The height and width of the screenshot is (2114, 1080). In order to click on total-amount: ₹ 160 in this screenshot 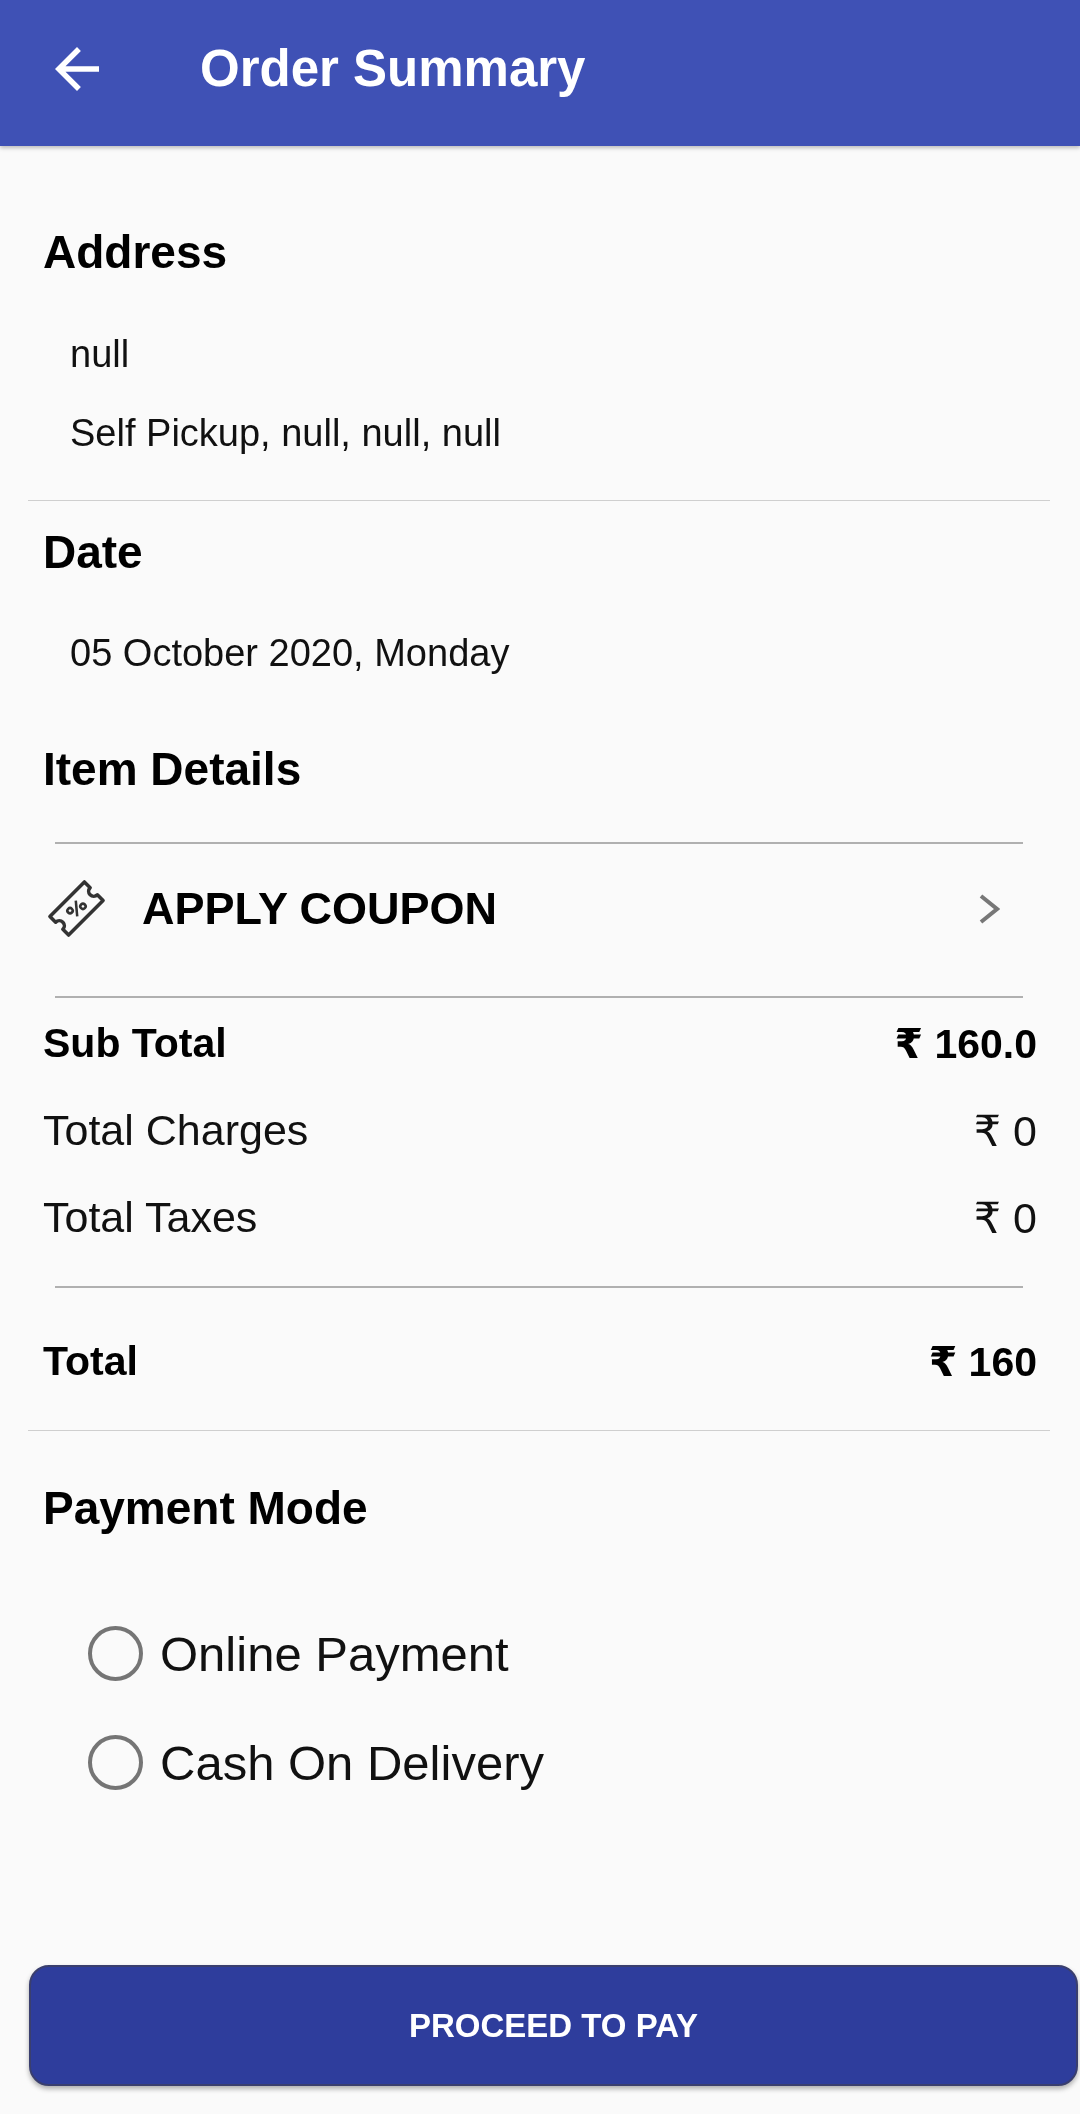, I will do `click(982, 1361)`.